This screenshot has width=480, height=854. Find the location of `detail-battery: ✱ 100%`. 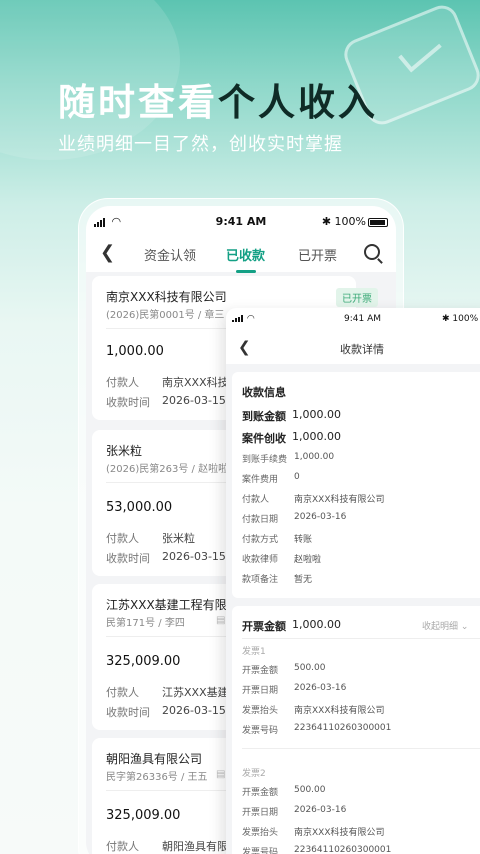

detail-battery: ✱ 100% is located at coordinates (460, 319).